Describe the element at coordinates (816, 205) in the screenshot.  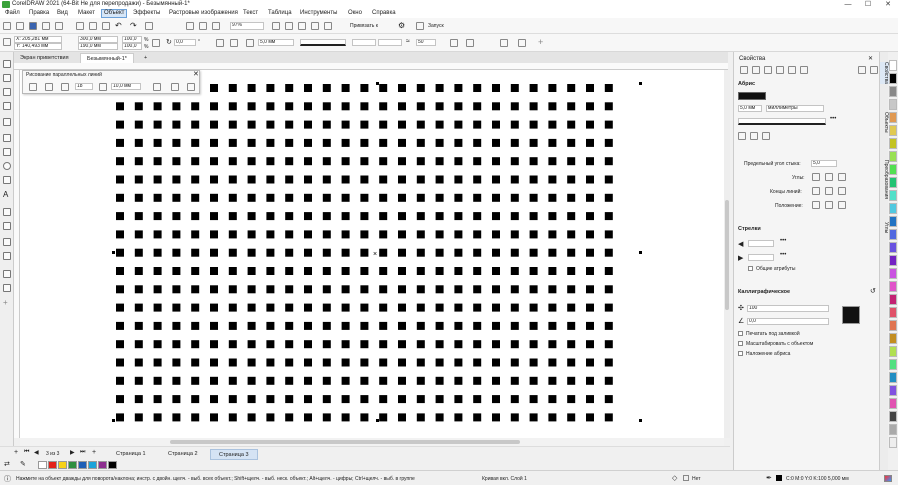
I see `outside-position-icon` at that location.